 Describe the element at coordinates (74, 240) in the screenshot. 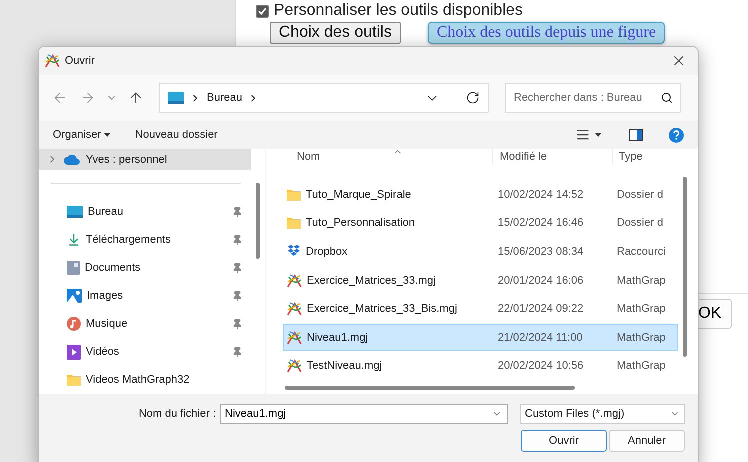

I see `download-icon` at that location.